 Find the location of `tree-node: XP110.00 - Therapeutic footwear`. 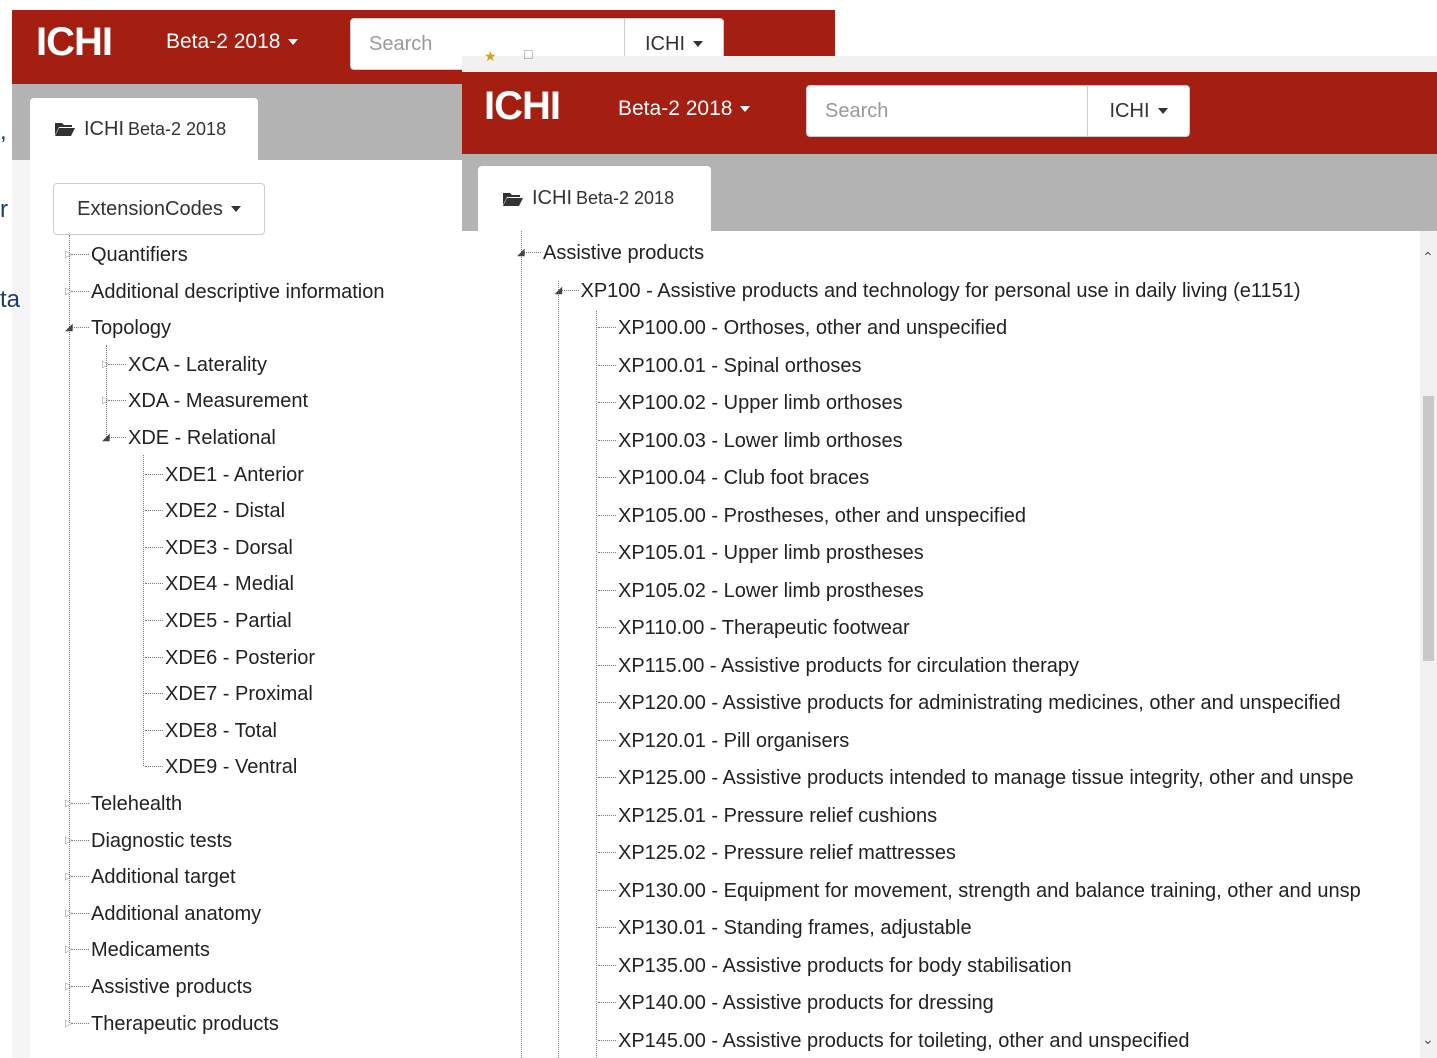

tree-node: XP110.00 - Therapeutic footwear is located at coordinates (764, 628).